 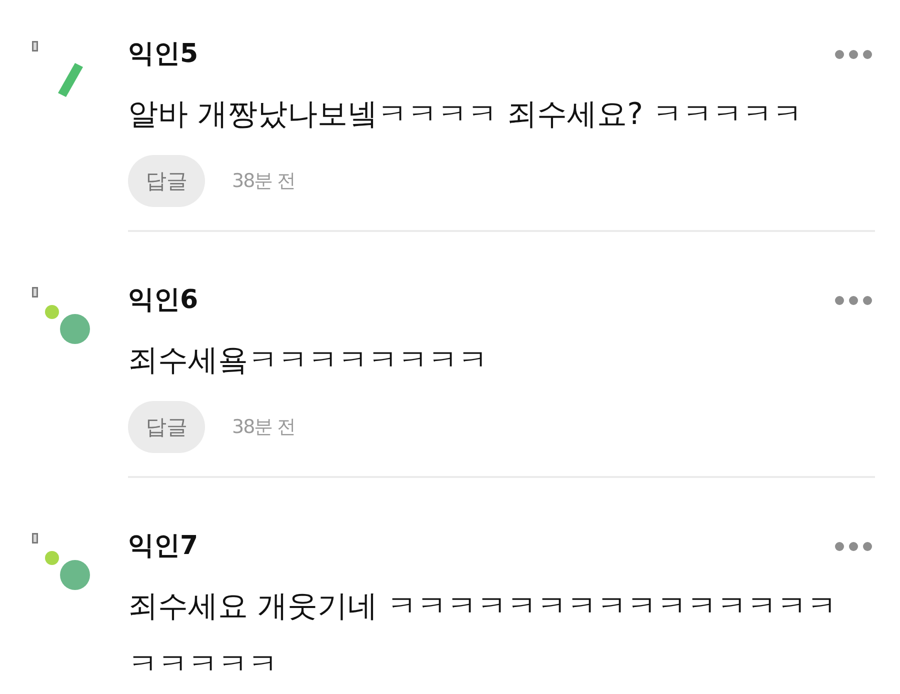 What do you see at coordinates (483, 636) in the screenshot?
I see `comment-text: 죄수세요 개웃기네 ㅋㅋㅋㅋㅋㅋㅋㅋㅋㅋㅋㅋㅋㅋㅋㅋㅋㅋㅋㅋ` at bounding box center [483, 636].